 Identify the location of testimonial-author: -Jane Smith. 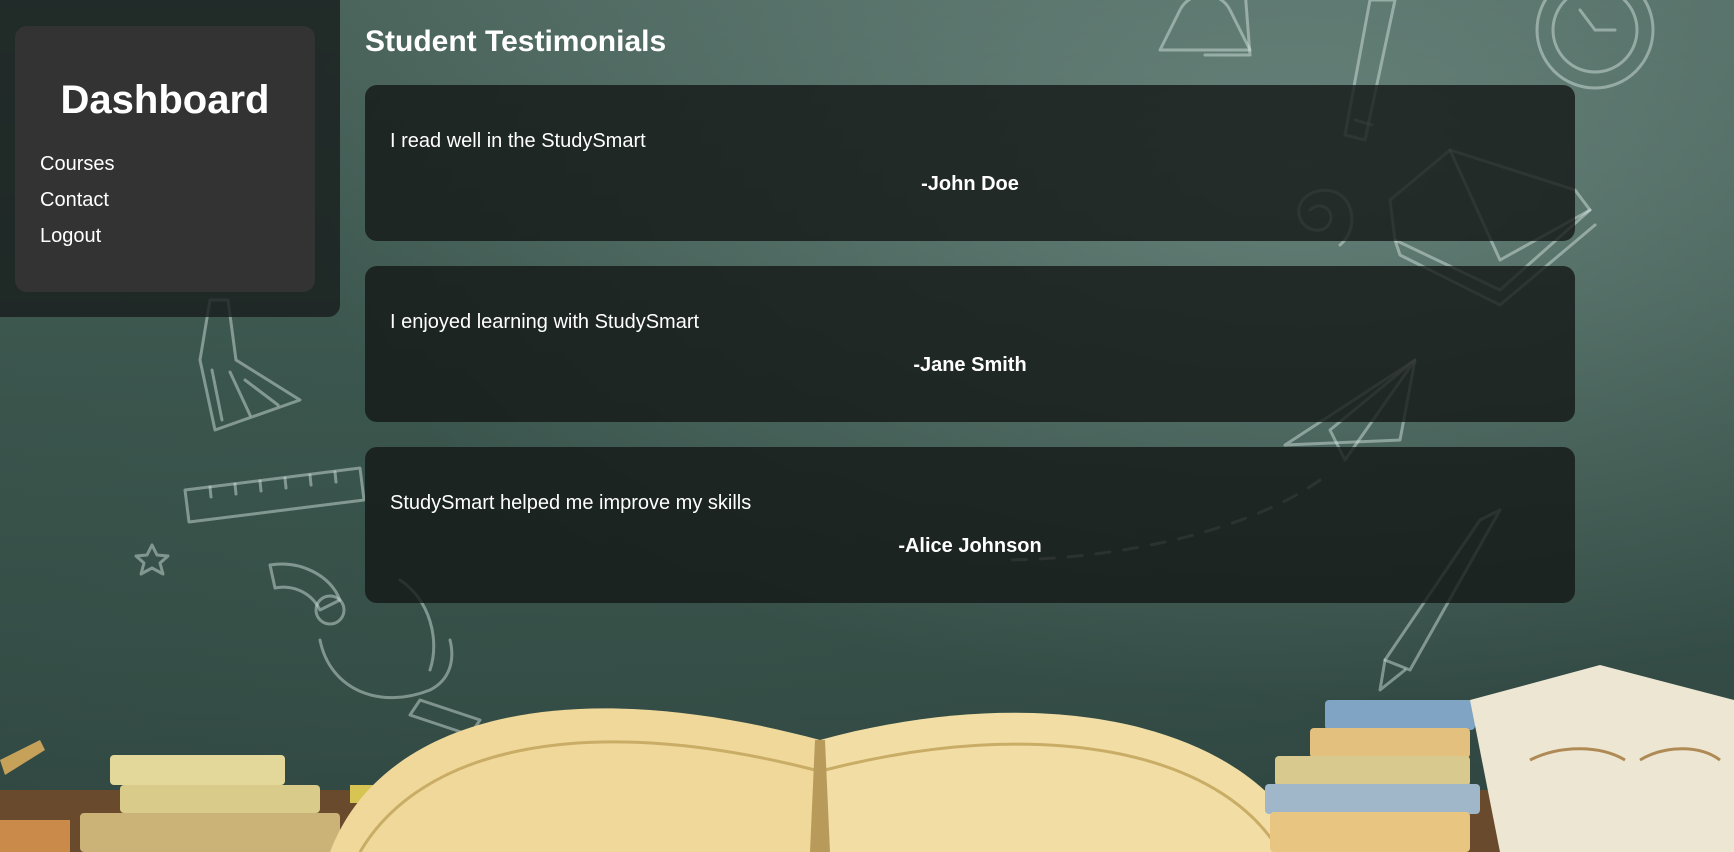
(970, 365).